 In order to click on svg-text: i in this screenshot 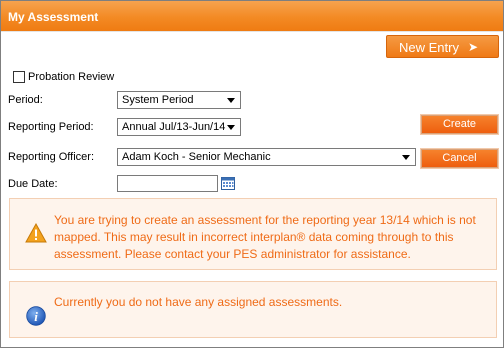, I will do `click(36, 316)`.